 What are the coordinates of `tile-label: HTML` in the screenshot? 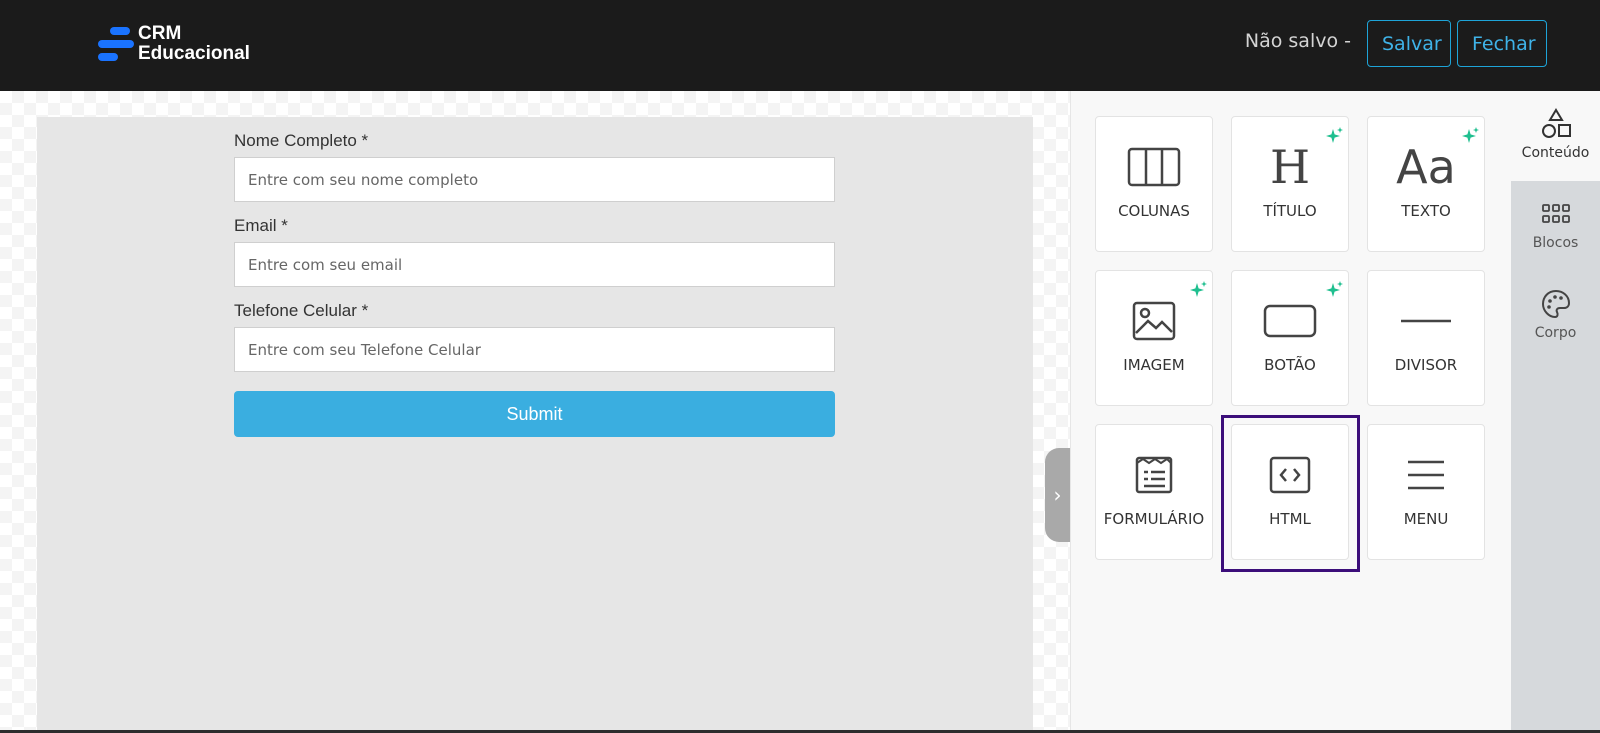 It's located at (1290, 519).